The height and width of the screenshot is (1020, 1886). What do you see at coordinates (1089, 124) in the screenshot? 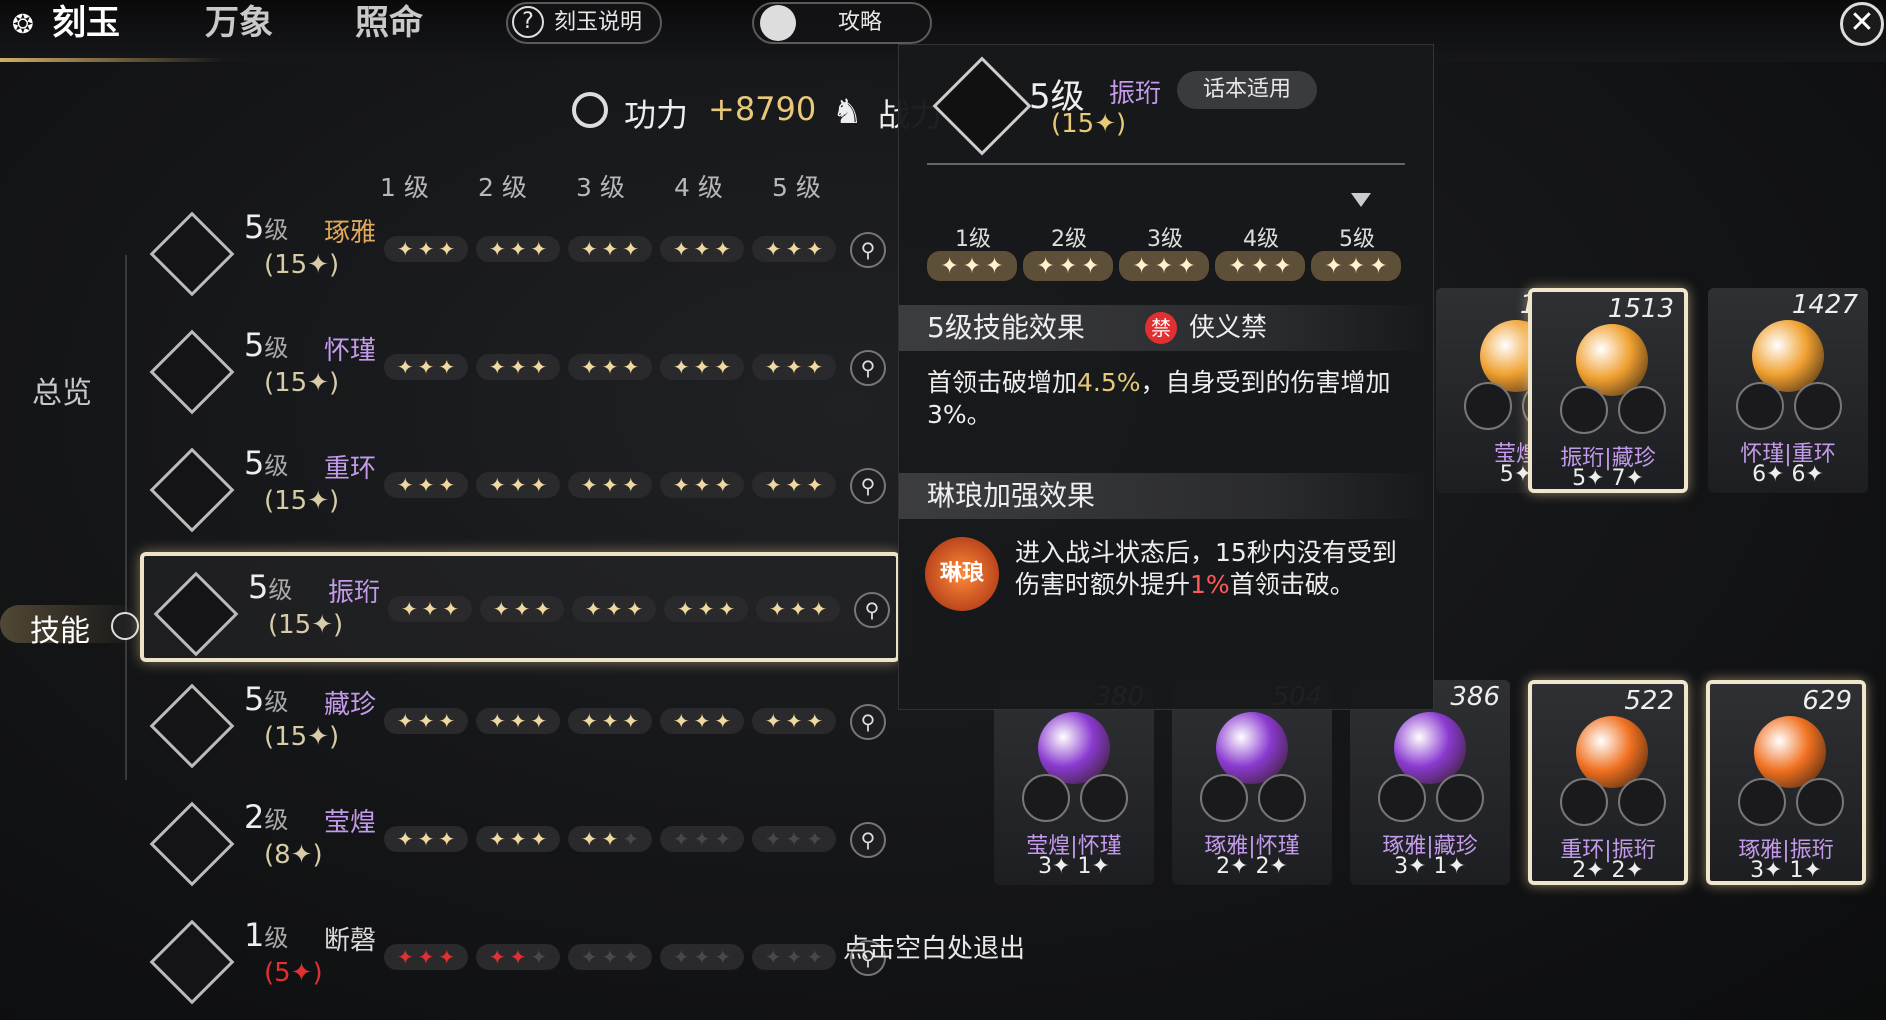
I see `popup-points: (15✦)` at bounding box center [1089, 124].